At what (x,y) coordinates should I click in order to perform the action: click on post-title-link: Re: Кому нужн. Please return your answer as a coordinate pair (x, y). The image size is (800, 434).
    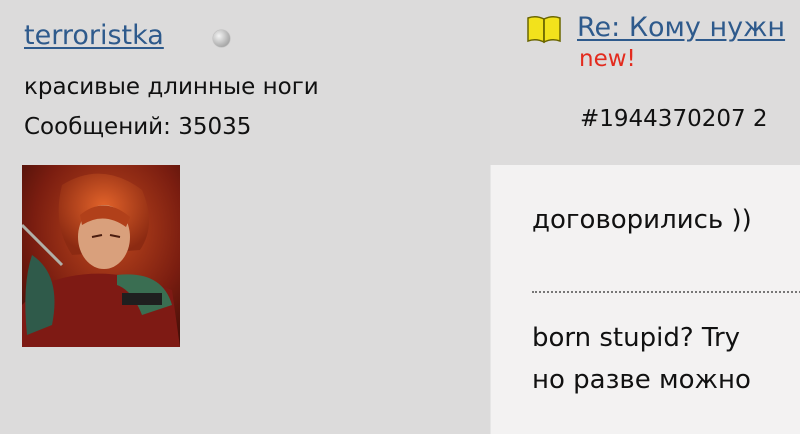
    Looking at the image, I should click on (681, 27).